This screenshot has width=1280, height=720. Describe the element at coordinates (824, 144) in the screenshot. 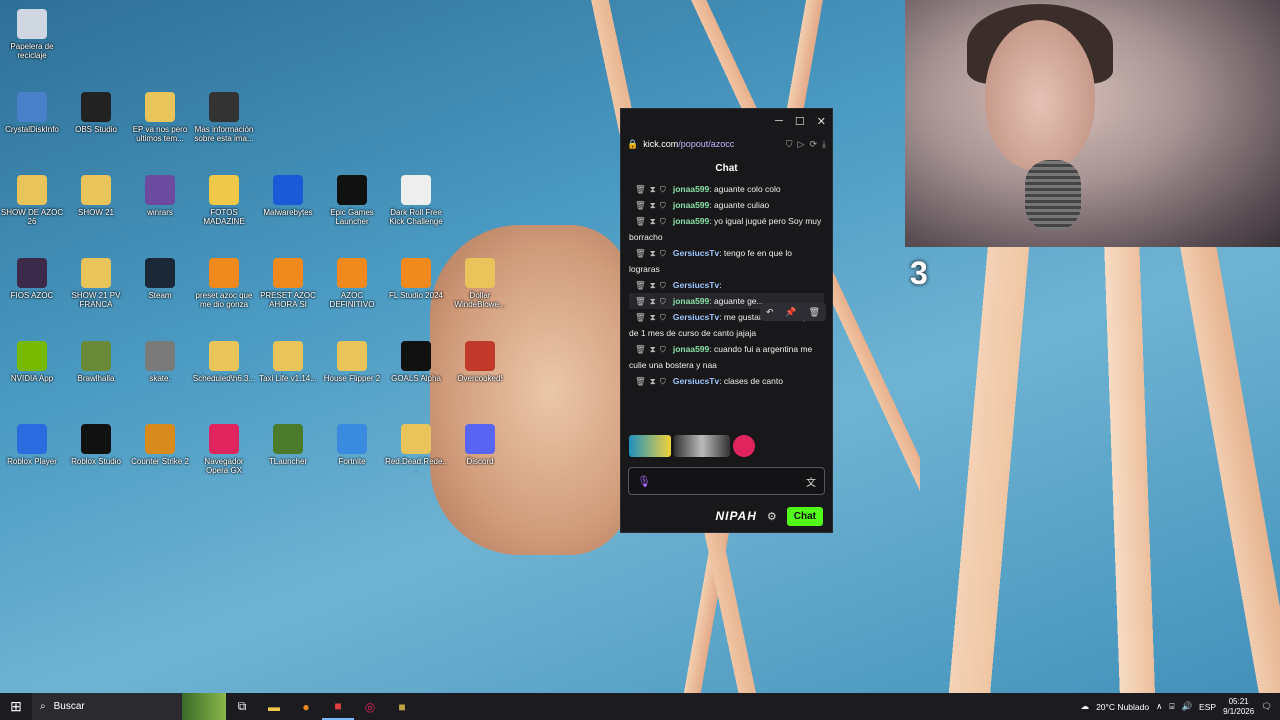

I see `download-icon: ⤓` at that location.